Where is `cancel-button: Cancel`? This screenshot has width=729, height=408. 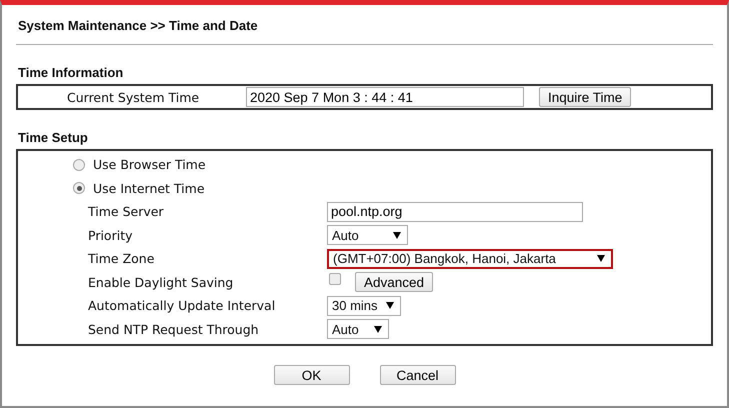 cancel-button: Cancel is located at coordinates (418, 375).